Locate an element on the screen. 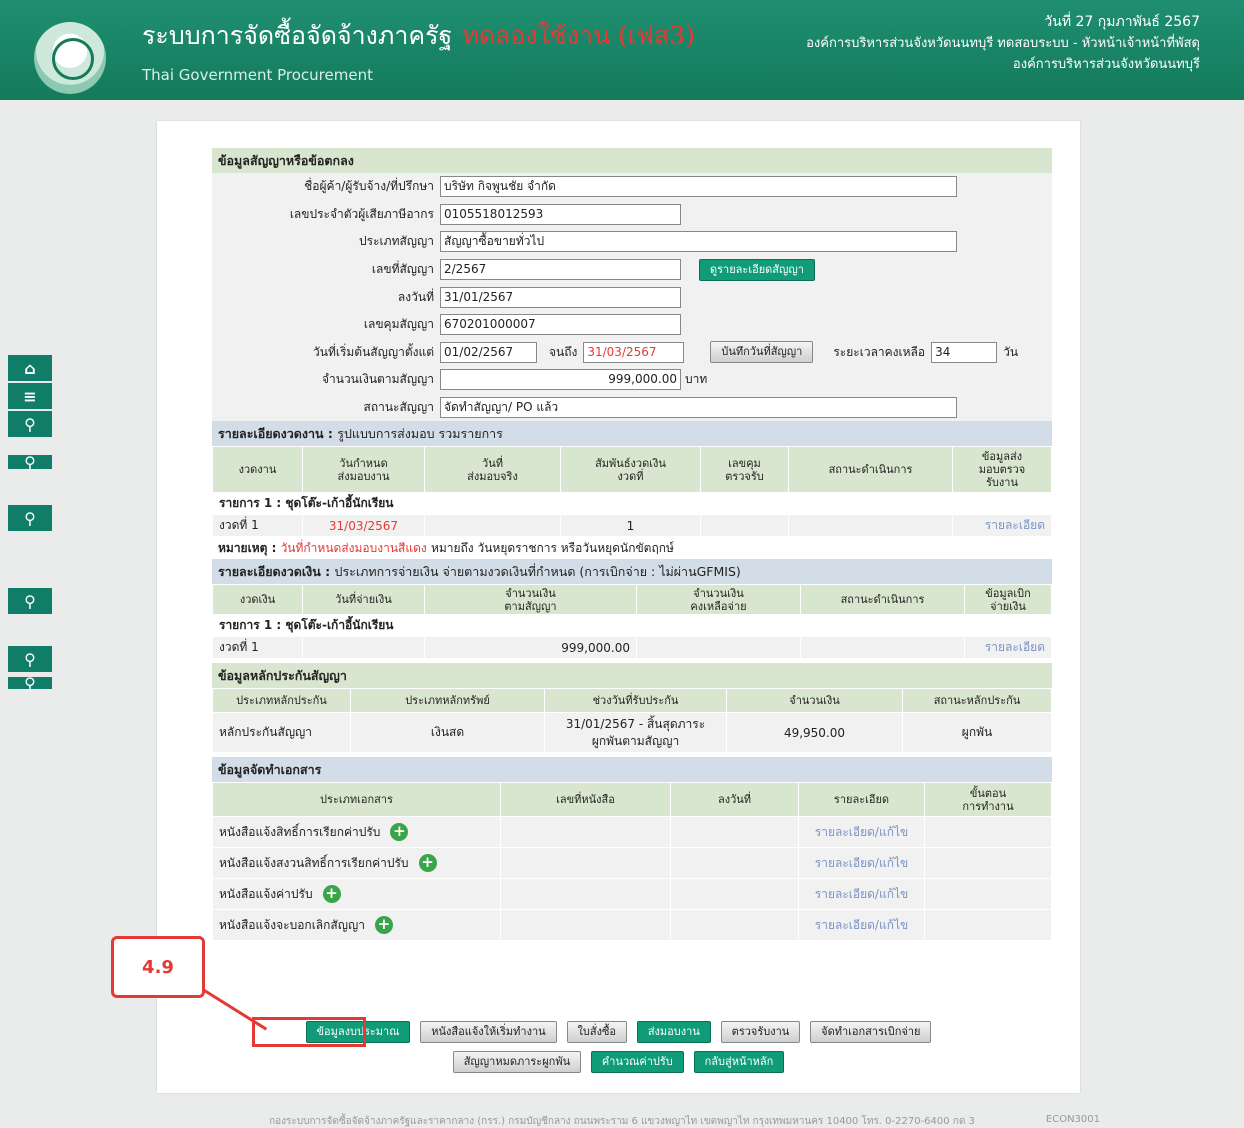 Image resolution: width=1244 pixels, height=1128 pixels. col-guarantee-period: ช่วงวันที่รับประกัน is located at coordinates (635, 701).